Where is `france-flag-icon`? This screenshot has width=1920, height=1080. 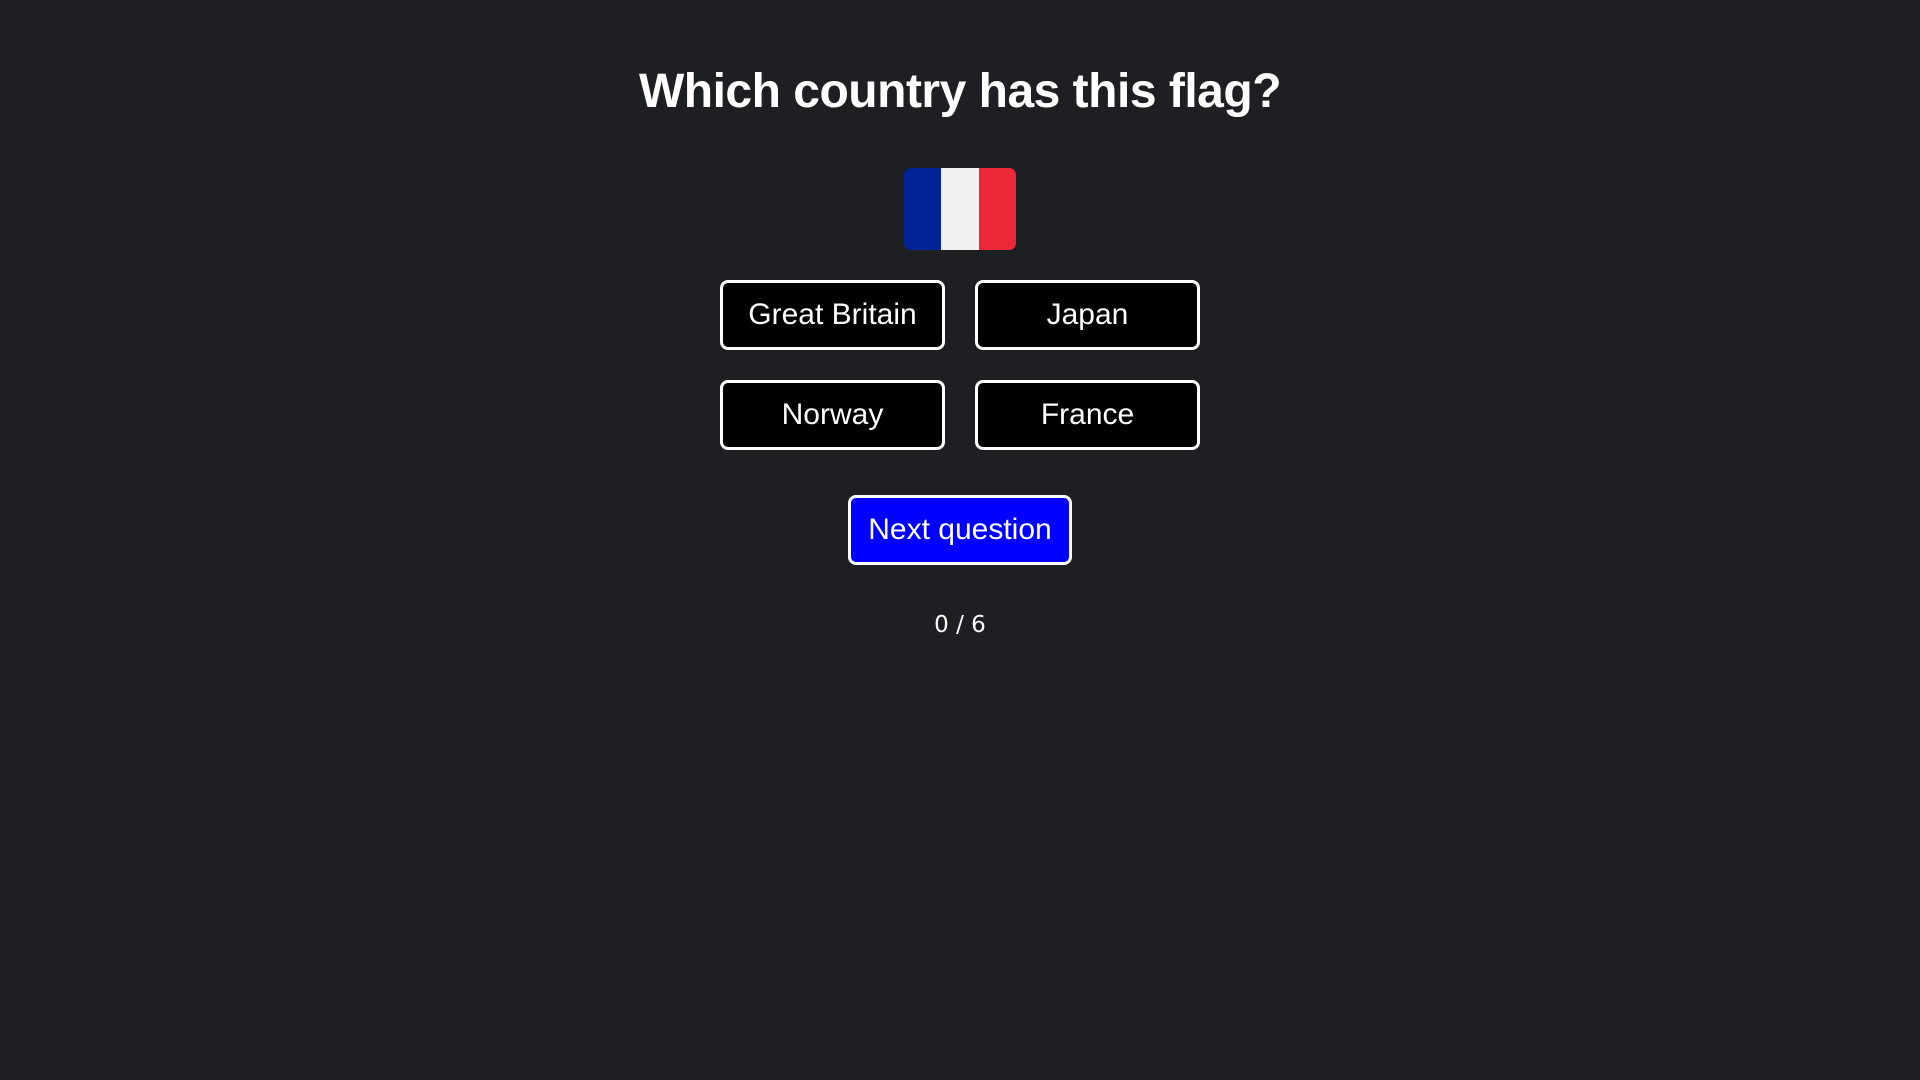 france-flag-icon is located at coordinates (960, 209).